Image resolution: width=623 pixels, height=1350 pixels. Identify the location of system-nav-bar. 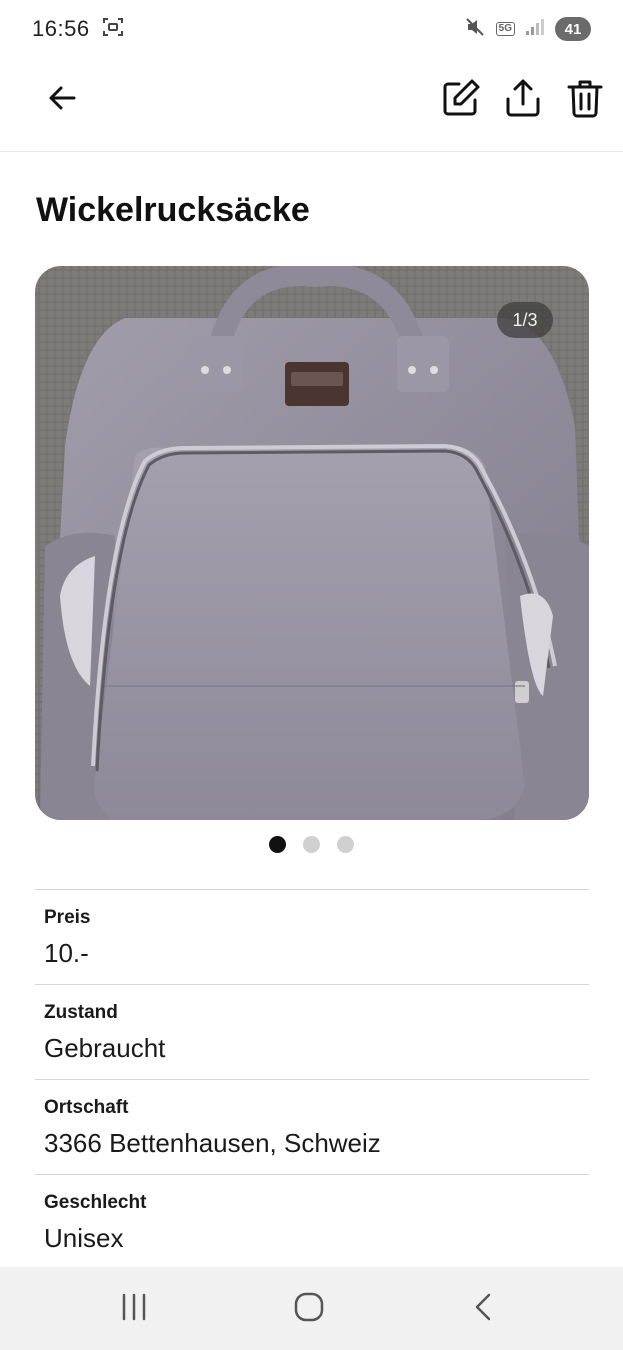
(311, 1308).